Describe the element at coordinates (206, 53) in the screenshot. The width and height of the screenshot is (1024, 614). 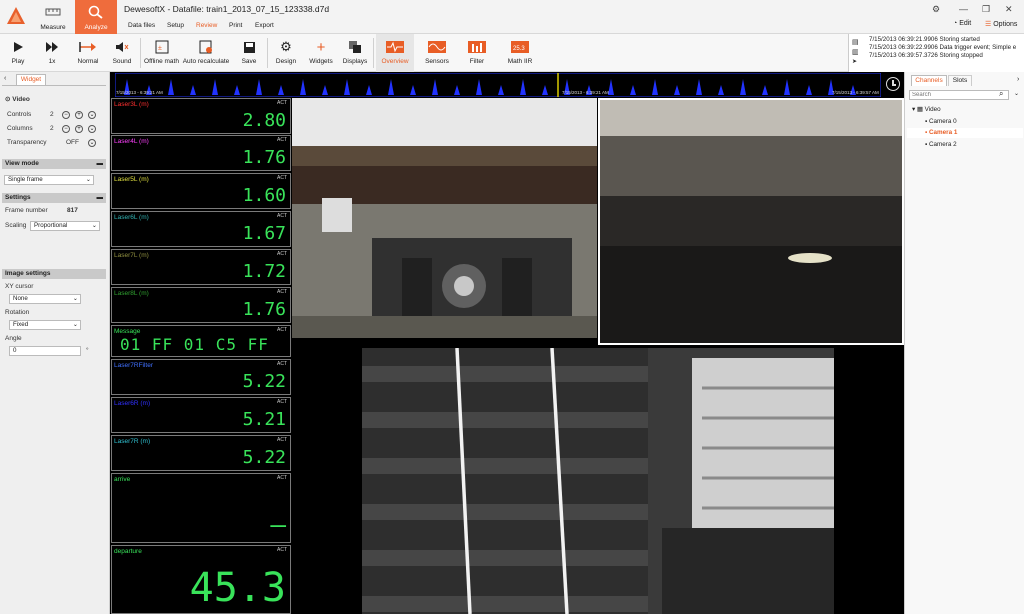
I see `auto-recalculate-button: Auto recalculate` at that location.